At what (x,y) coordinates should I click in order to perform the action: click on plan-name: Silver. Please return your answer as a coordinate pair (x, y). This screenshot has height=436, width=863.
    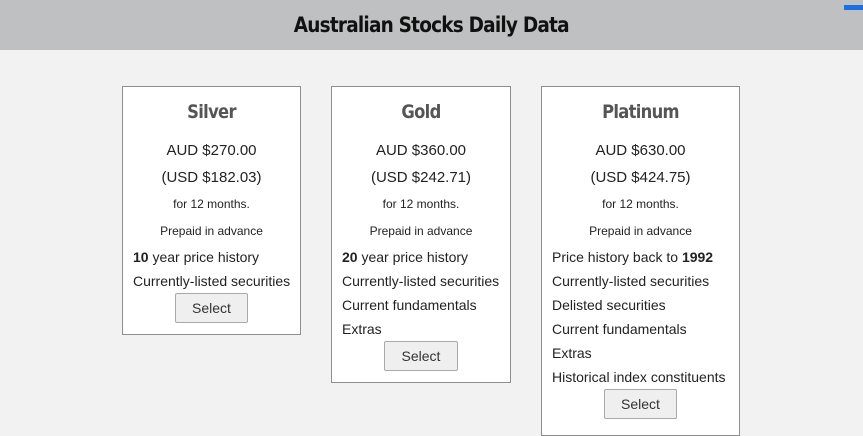
    Looking at the image, I should click on (211, 112).